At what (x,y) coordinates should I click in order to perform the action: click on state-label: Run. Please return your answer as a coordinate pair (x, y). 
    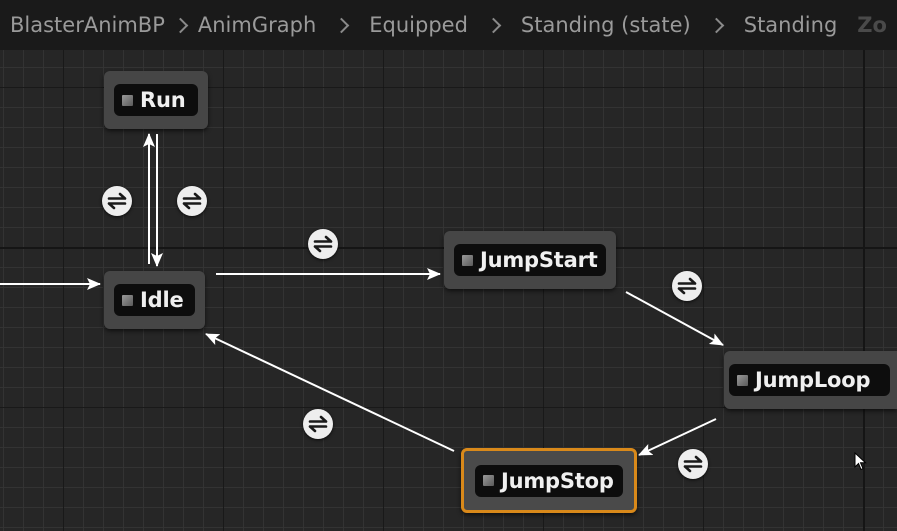
    Looking at the image, I should click on (163, 100).